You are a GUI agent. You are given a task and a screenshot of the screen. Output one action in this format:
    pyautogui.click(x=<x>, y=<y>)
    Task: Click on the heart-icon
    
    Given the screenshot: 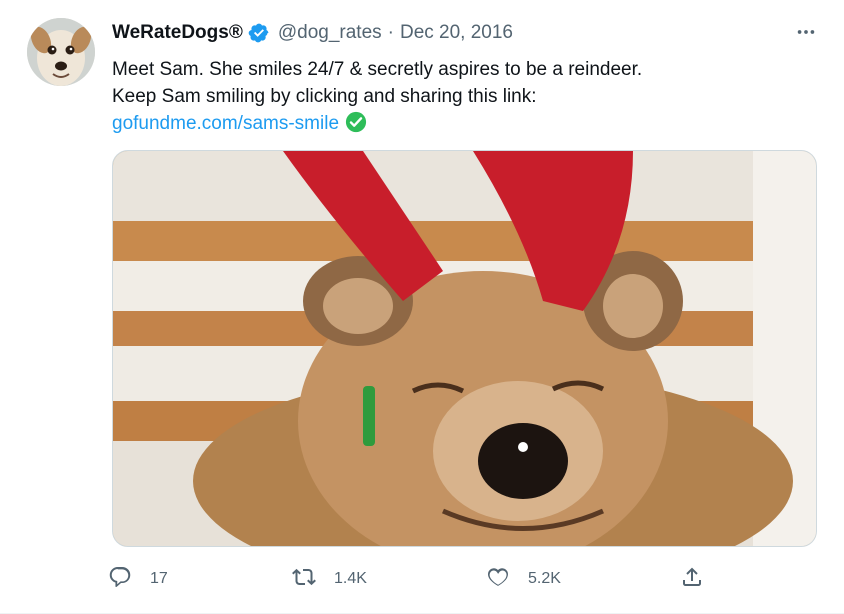 What is the action you would take?
    pyautogui.click(x=498, y=579)
    